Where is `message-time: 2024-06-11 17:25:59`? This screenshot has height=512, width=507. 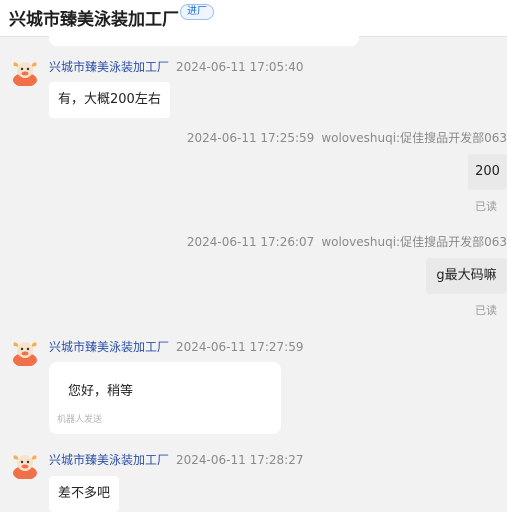 message-time: 2024-06-11 17:25:59 is located at coordinates (250, 138).